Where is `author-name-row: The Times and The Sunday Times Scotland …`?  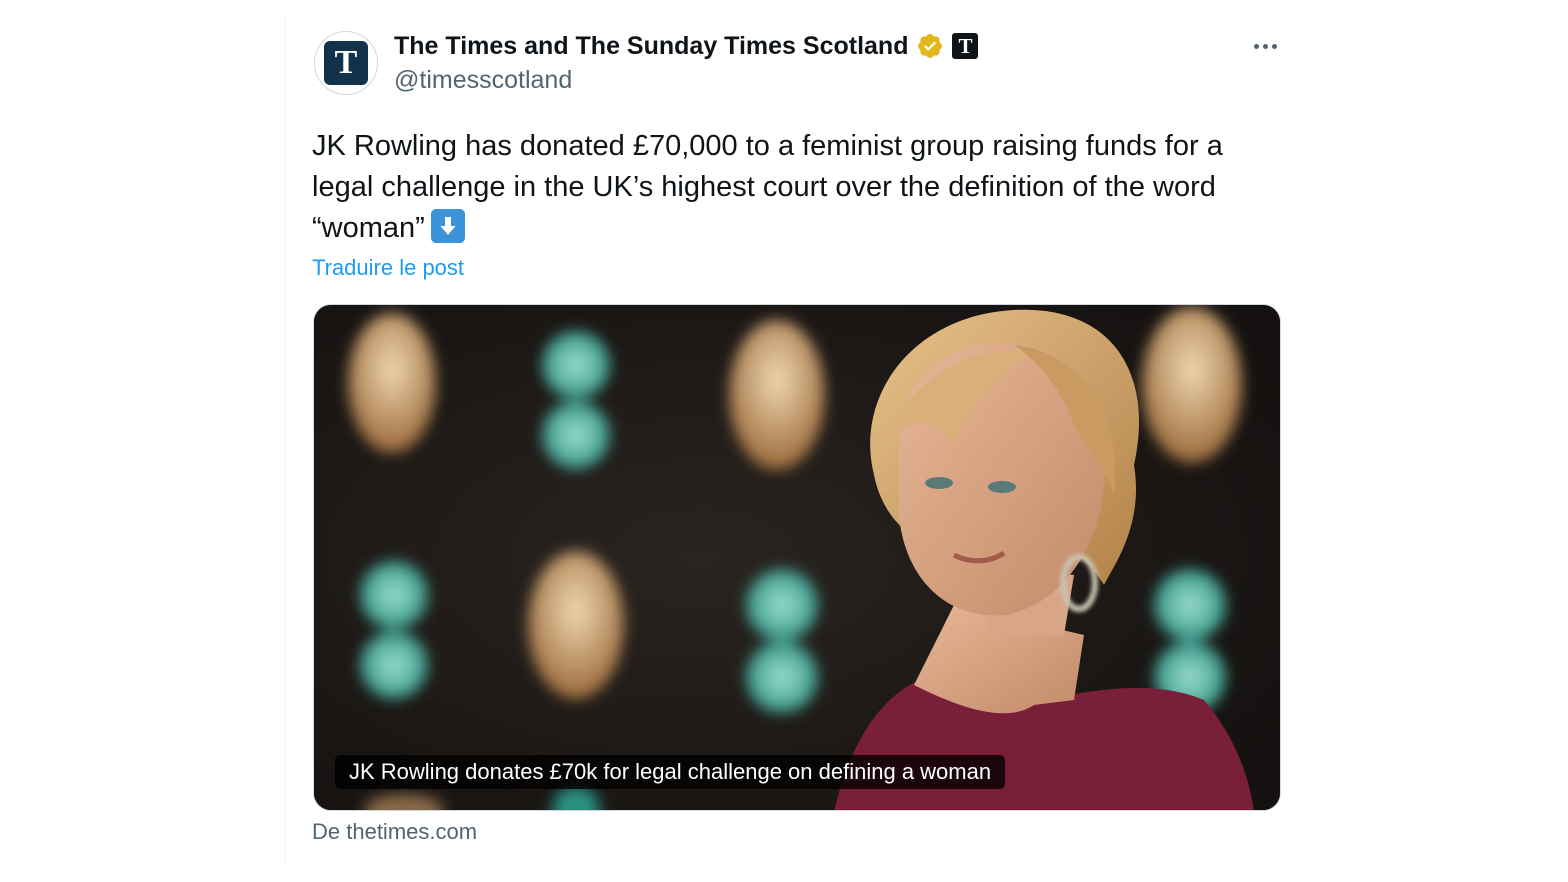
author-name-row: The Times and The Sunday Times Scotland … is located at coordinates (686, 46).